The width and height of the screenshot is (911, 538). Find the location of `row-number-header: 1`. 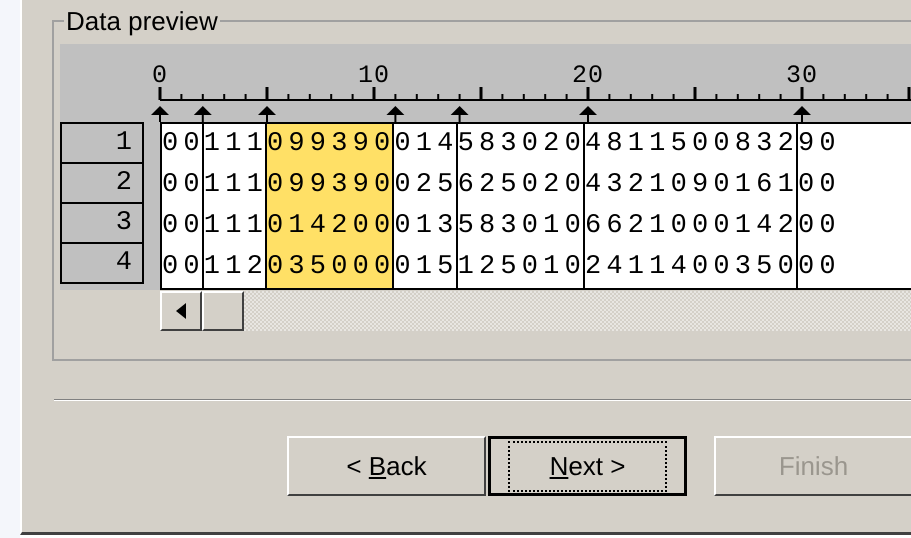

row-number-header: 1 is located at coordinates (102, 143).